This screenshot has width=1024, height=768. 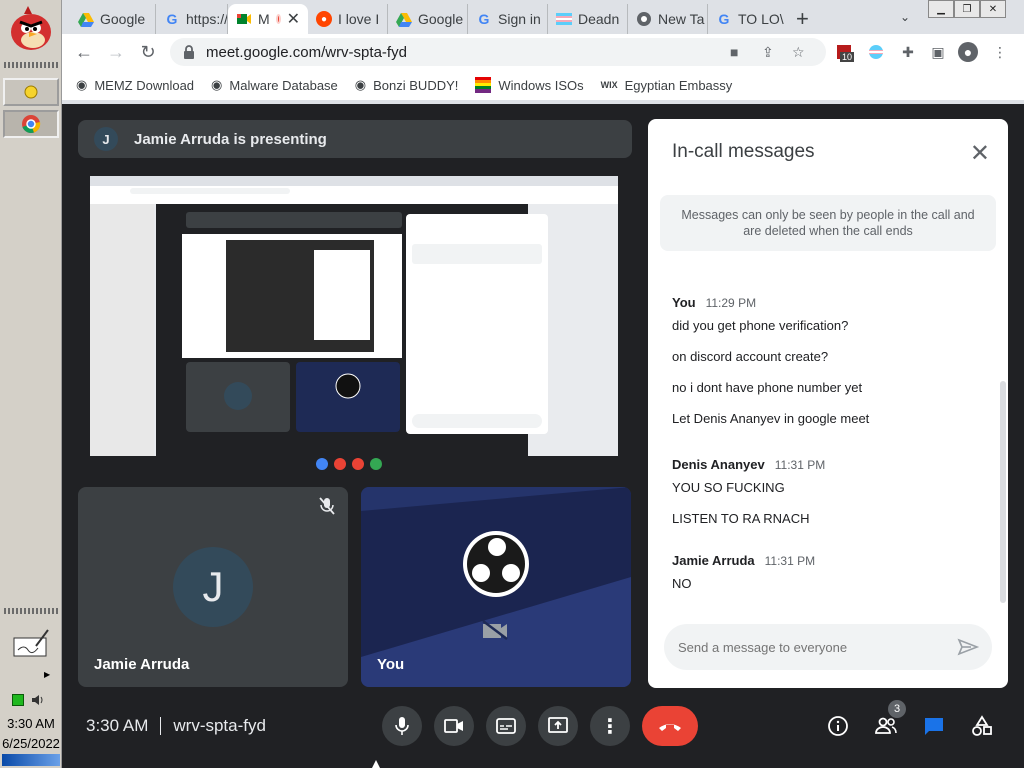 I want to click on tab-to-love: G TO LO\, so click(x=746, y=19).